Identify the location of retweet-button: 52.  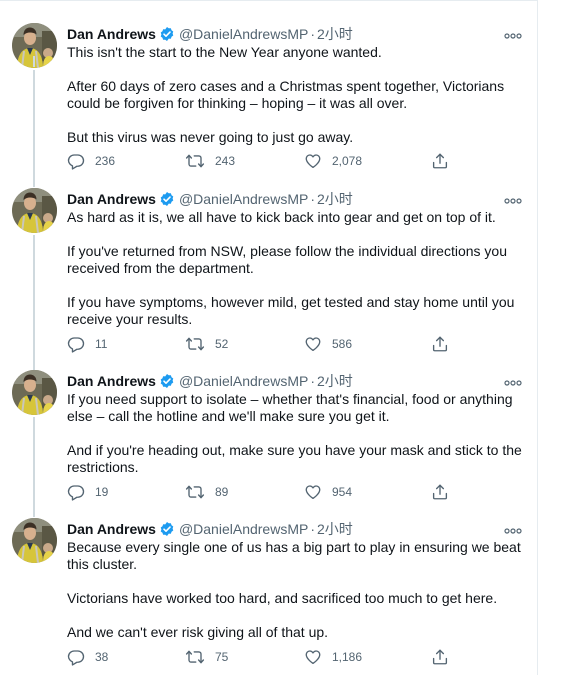
(206, 344).